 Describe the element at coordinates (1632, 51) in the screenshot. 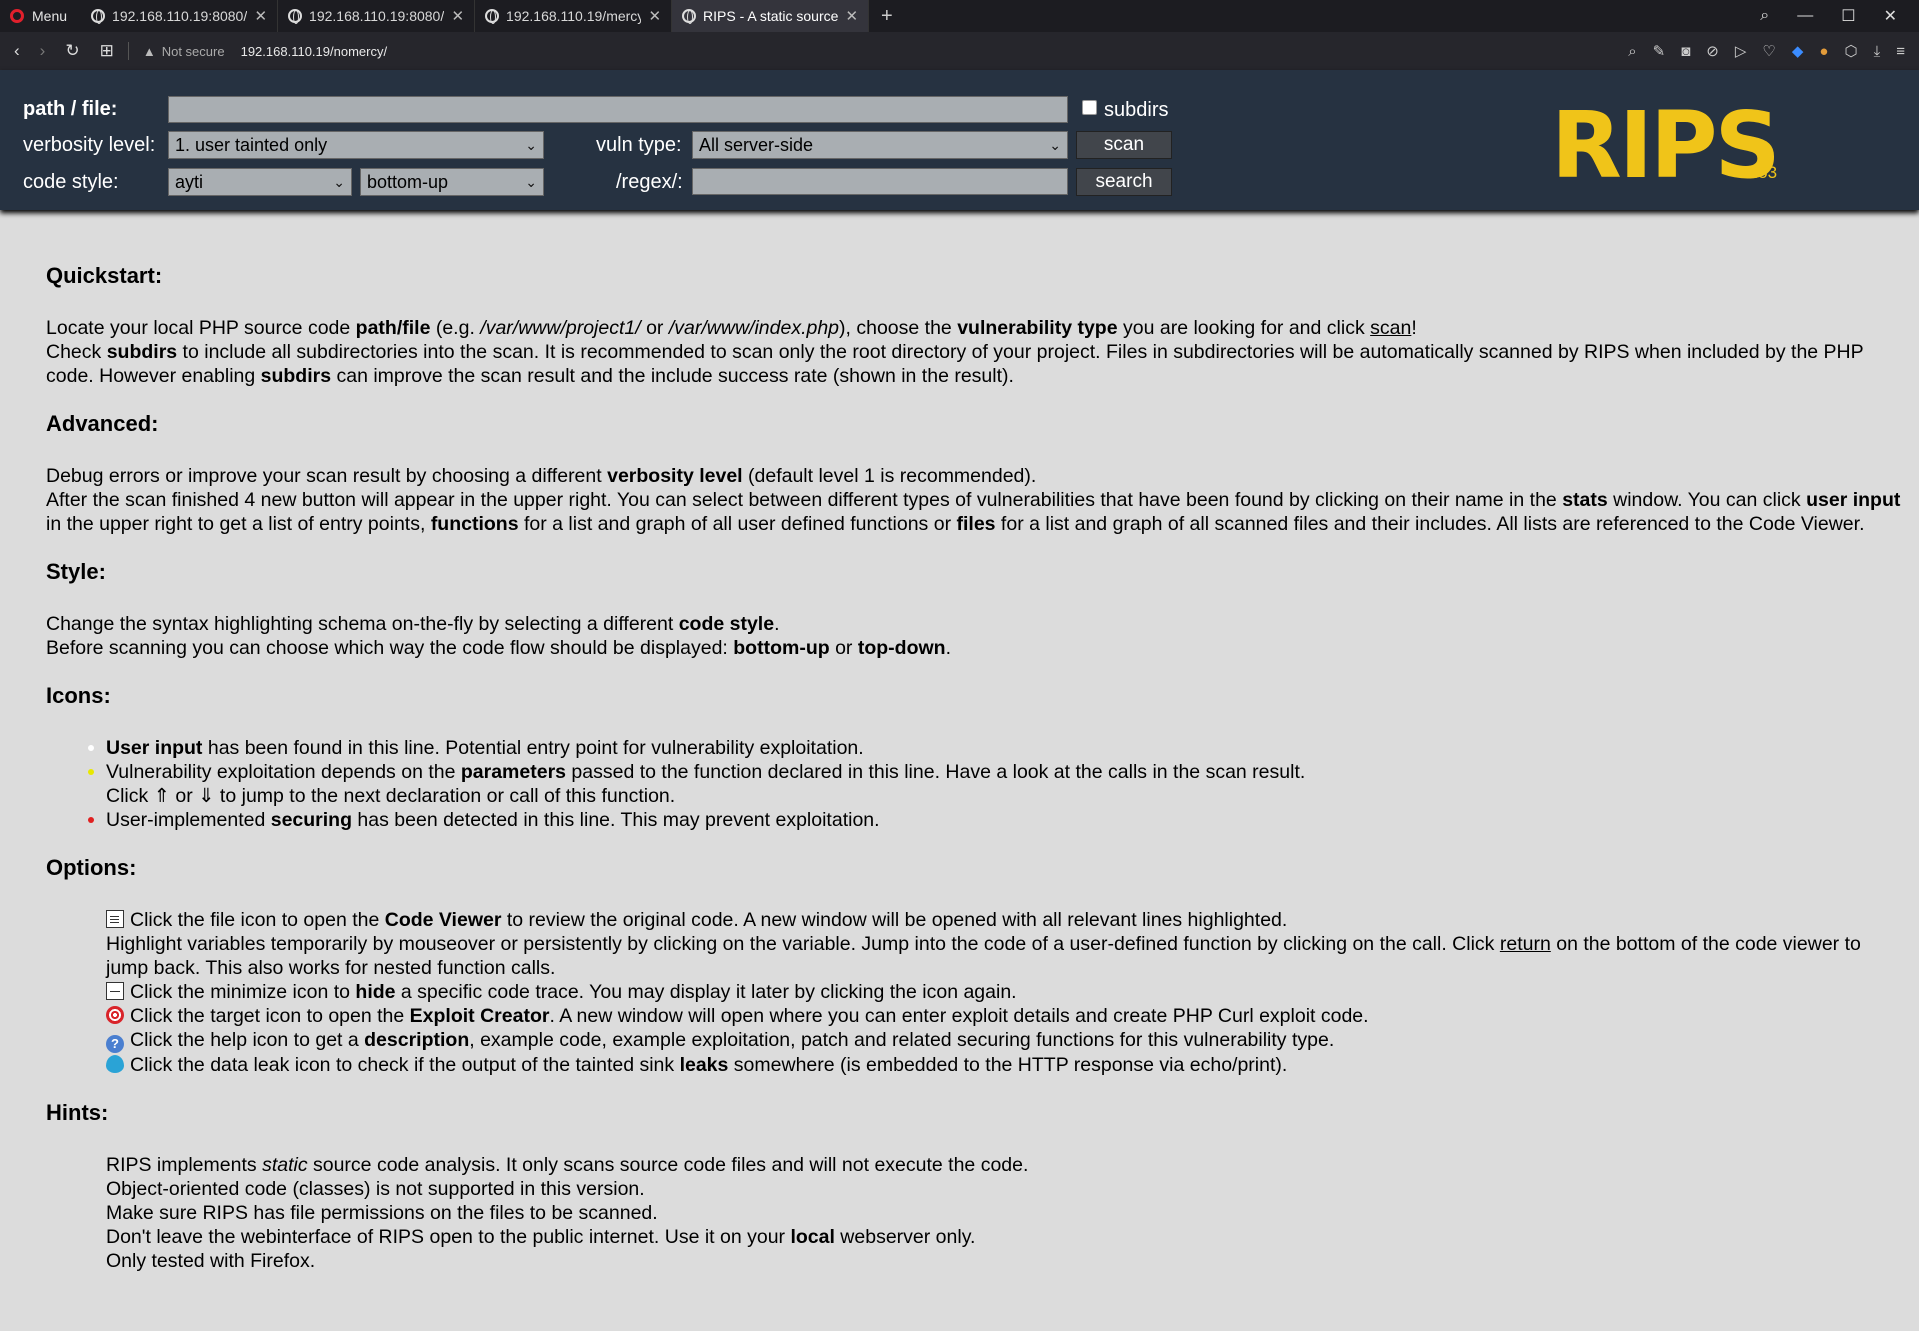

I see `zoom-icon: ⌕` at that location.